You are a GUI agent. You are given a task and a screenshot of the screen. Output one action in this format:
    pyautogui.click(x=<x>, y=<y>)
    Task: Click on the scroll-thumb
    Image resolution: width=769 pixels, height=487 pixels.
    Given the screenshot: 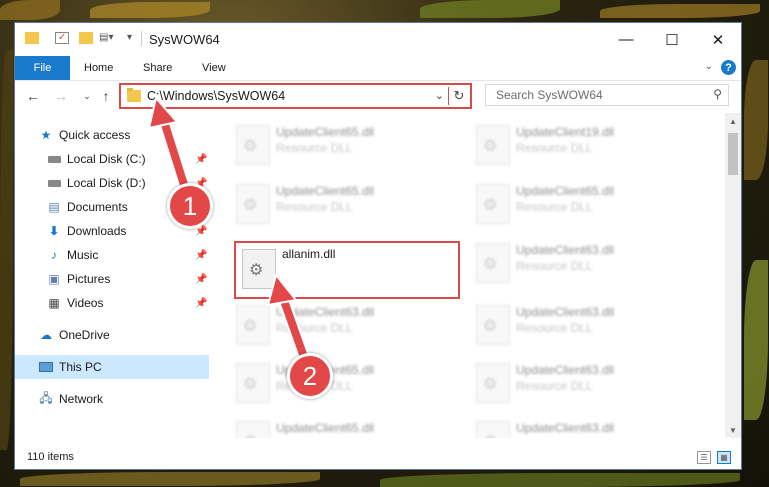 What is the action you would take?
    pyautogui.click(x=733, y=154)
    